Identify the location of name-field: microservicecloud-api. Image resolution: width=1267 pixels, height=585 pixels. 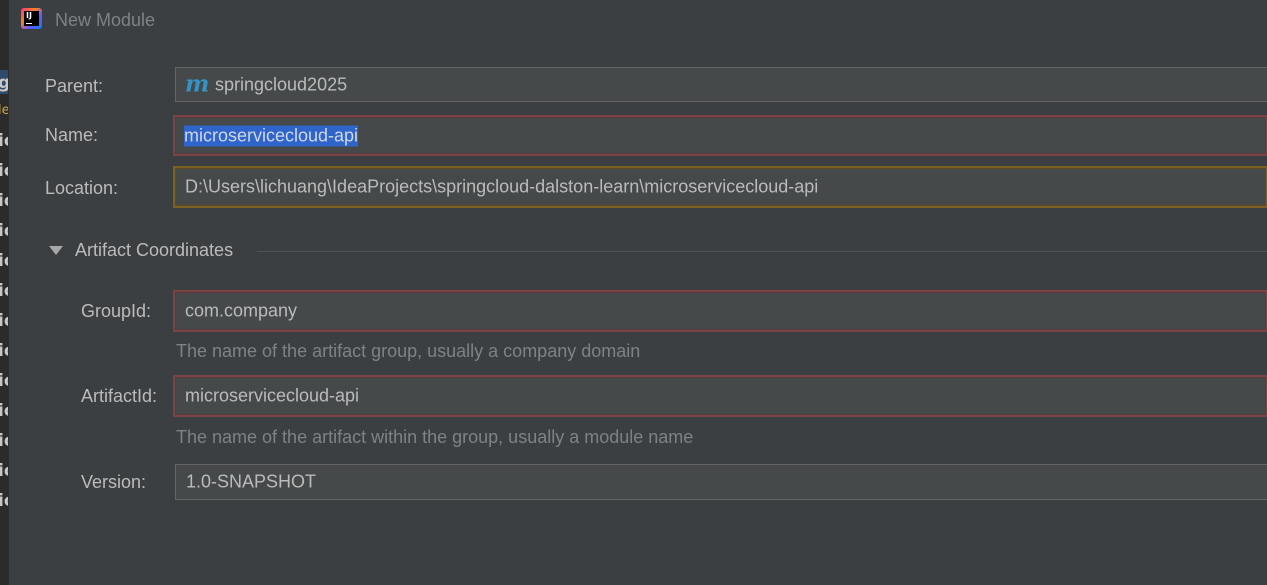
(720, 135).